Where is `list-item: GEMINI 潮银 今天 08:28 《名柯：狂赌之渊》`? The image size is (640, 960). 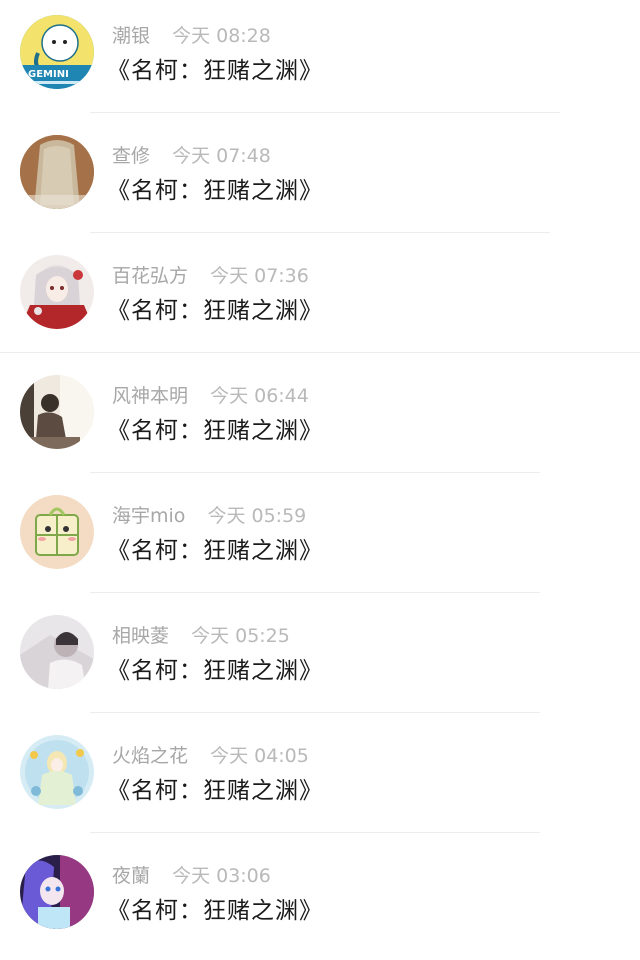 list-item: GEMINI 潮银 今天 08:28 《名柯：狂赌之渊》 is located at coordinates (320, 60).